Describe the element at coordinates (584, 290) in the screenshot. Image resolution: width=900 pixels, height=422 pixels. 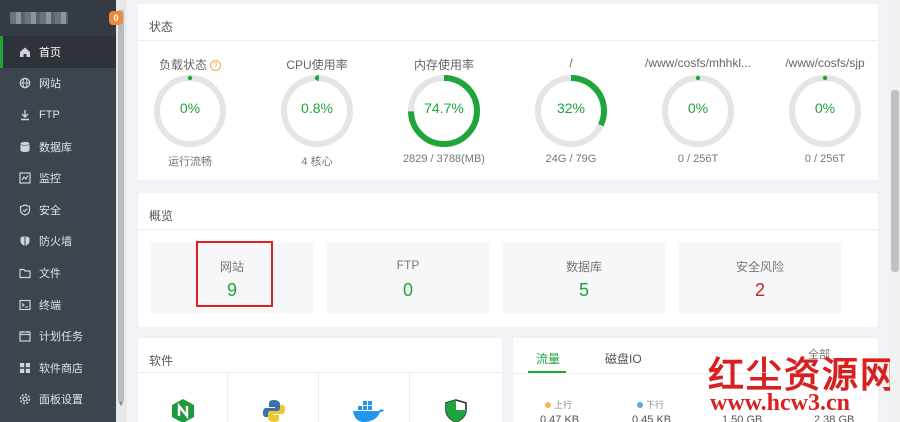
I see `overview-value: 5` at that location.